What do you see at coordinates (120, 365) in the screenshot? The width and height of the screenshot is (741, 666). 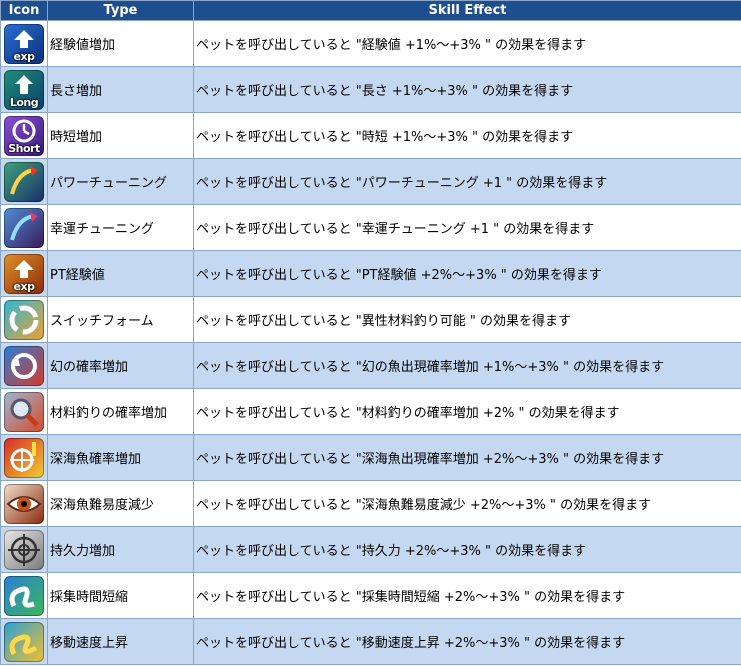 I see `type-cell: 幻の確率増加` at bounding box center [120, 365].